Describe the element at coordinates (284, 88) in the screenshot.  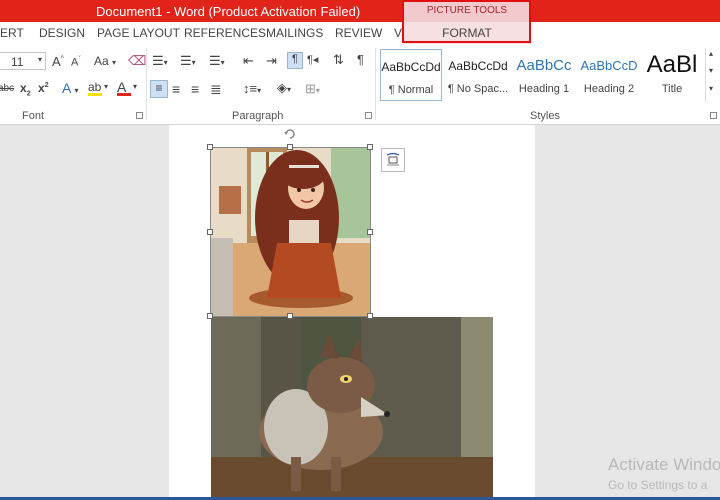
I see `shading-icon: ◈▾` at that location.